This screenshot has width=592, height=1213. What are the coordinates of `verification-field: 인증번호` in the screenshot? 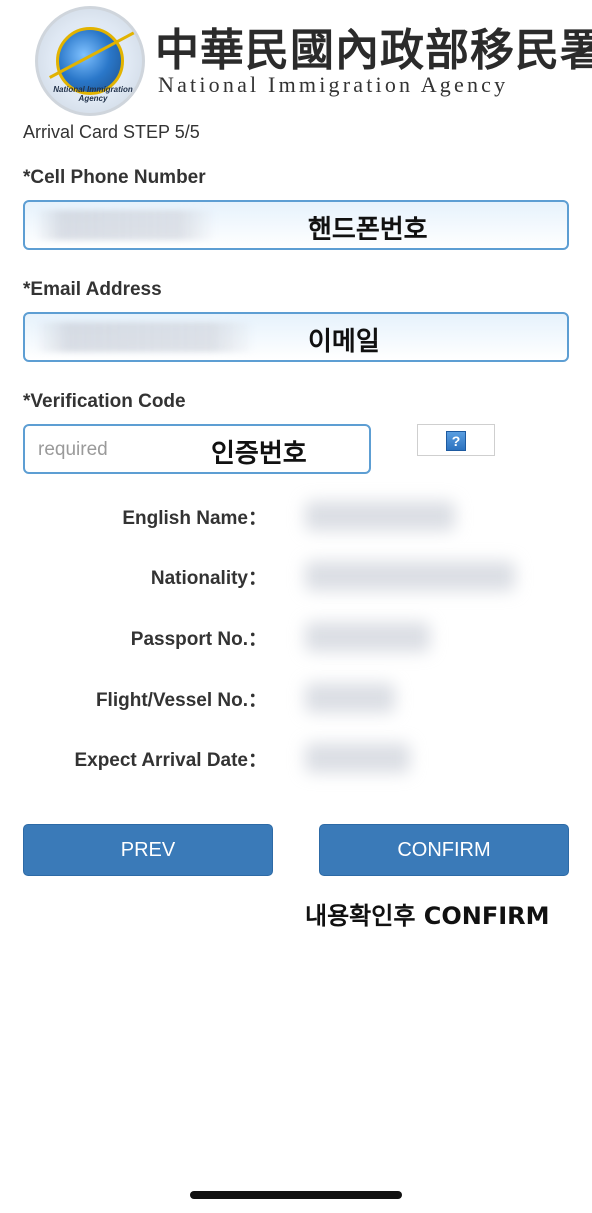 It's located at (197, 449).